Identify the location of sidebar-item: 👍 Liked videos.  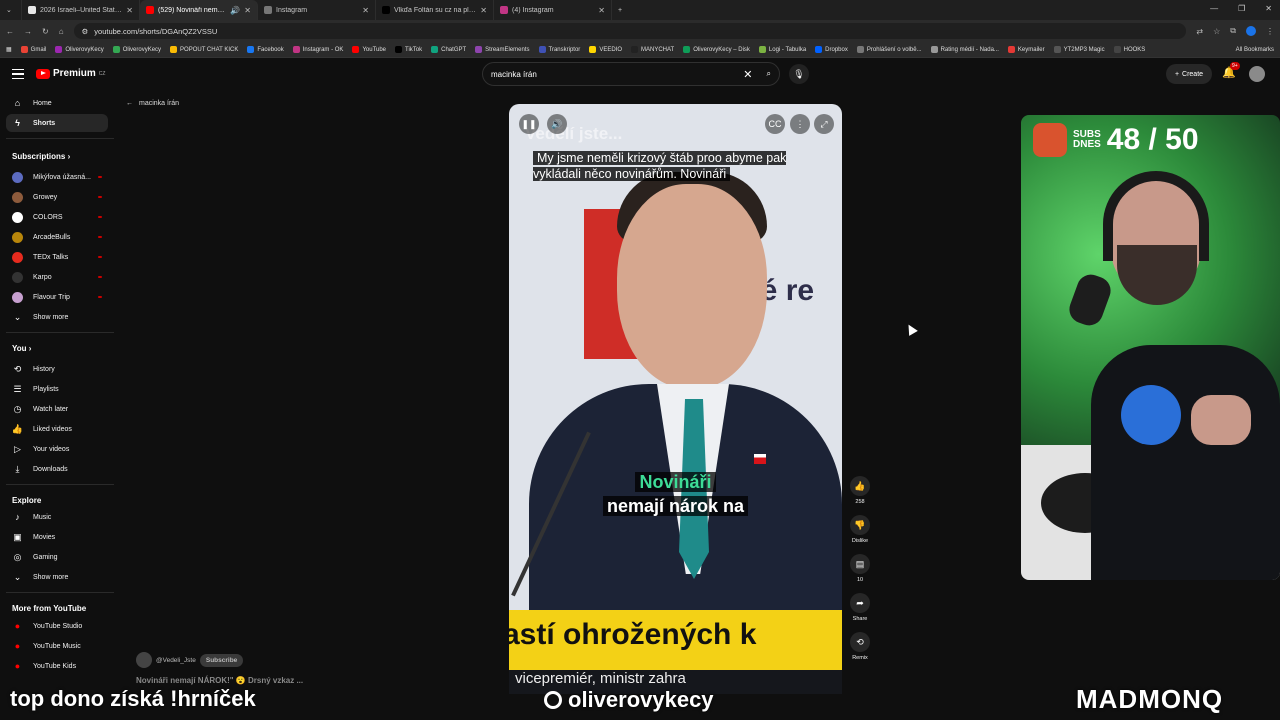
(57, 429).